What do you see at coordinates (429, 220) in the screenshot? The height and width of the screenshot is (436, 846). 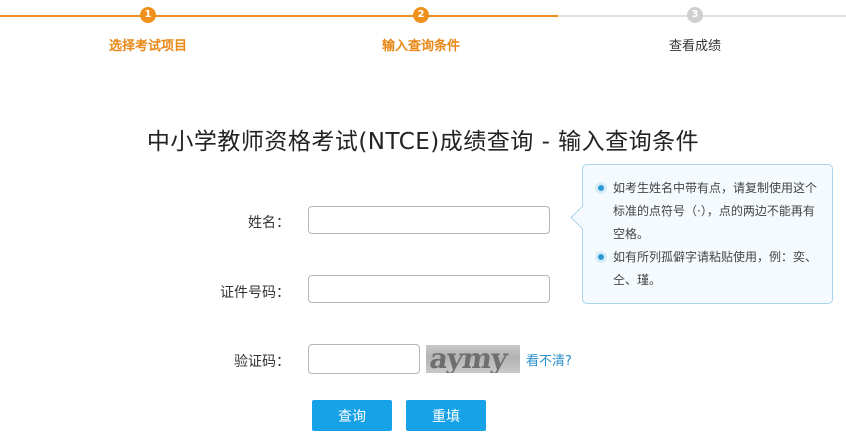 I see `name-input` at bounding box center [429, 220].